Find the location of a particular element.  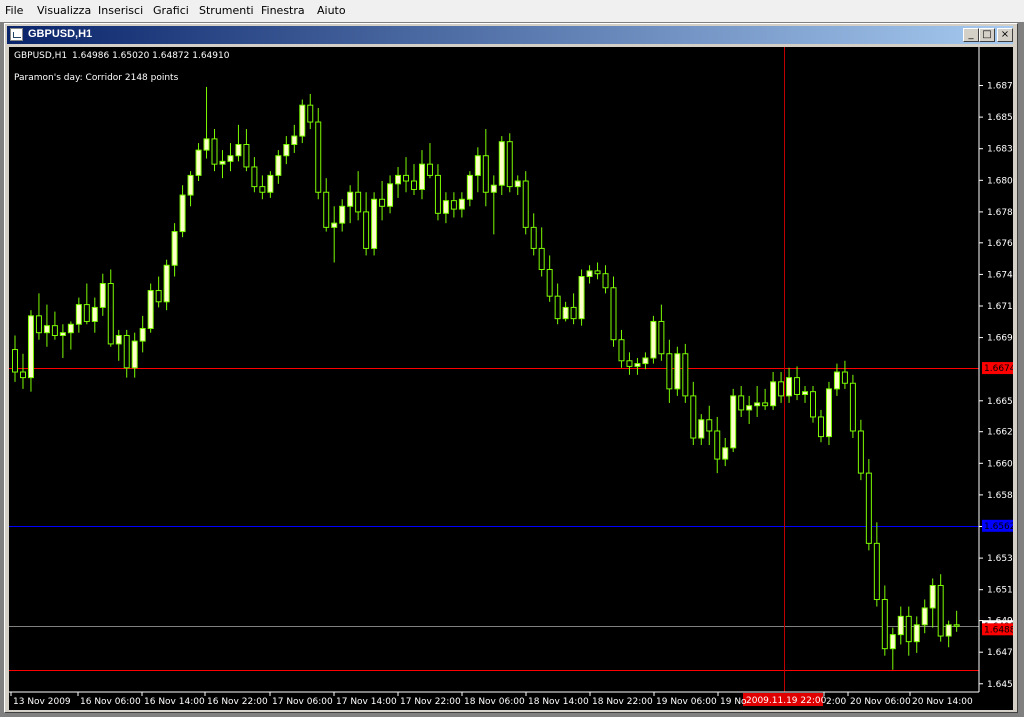

price-tick-label: 1.67415 is located at coordinates (1000, 275).